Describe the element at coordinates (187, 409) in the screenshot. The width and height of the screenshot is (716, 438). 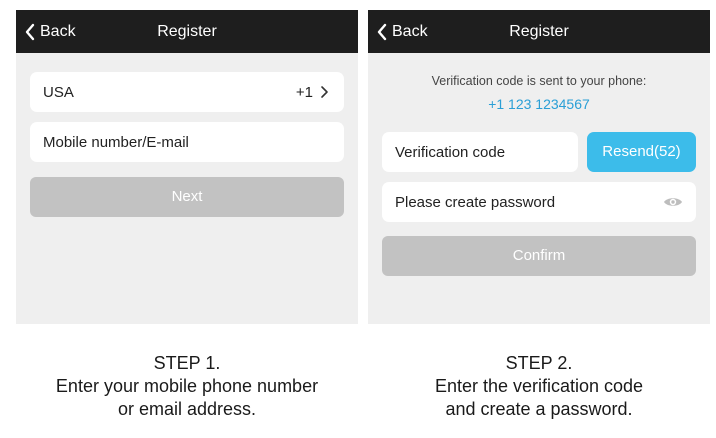
I see `step1-line2: or email address.` at that location.